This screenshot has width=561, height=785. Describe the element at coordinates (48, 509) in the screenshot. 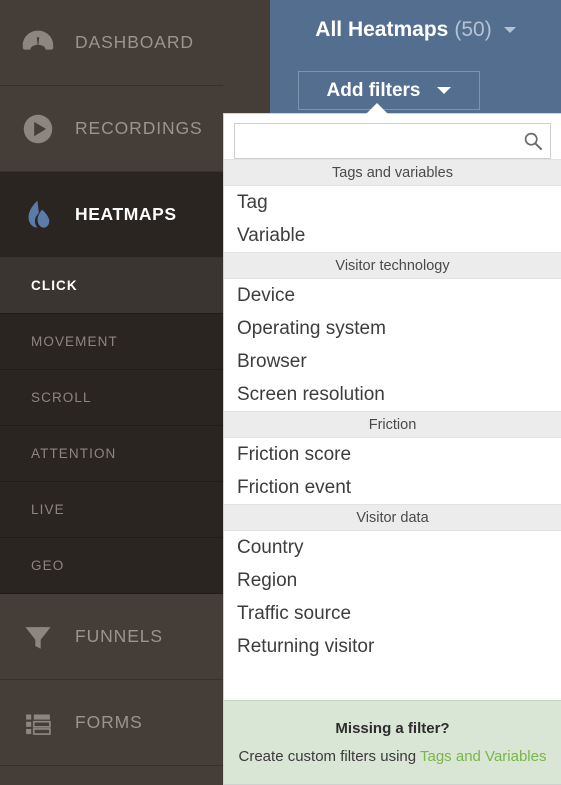

I see `sidebar-subitem-label: LIVE` at that location.